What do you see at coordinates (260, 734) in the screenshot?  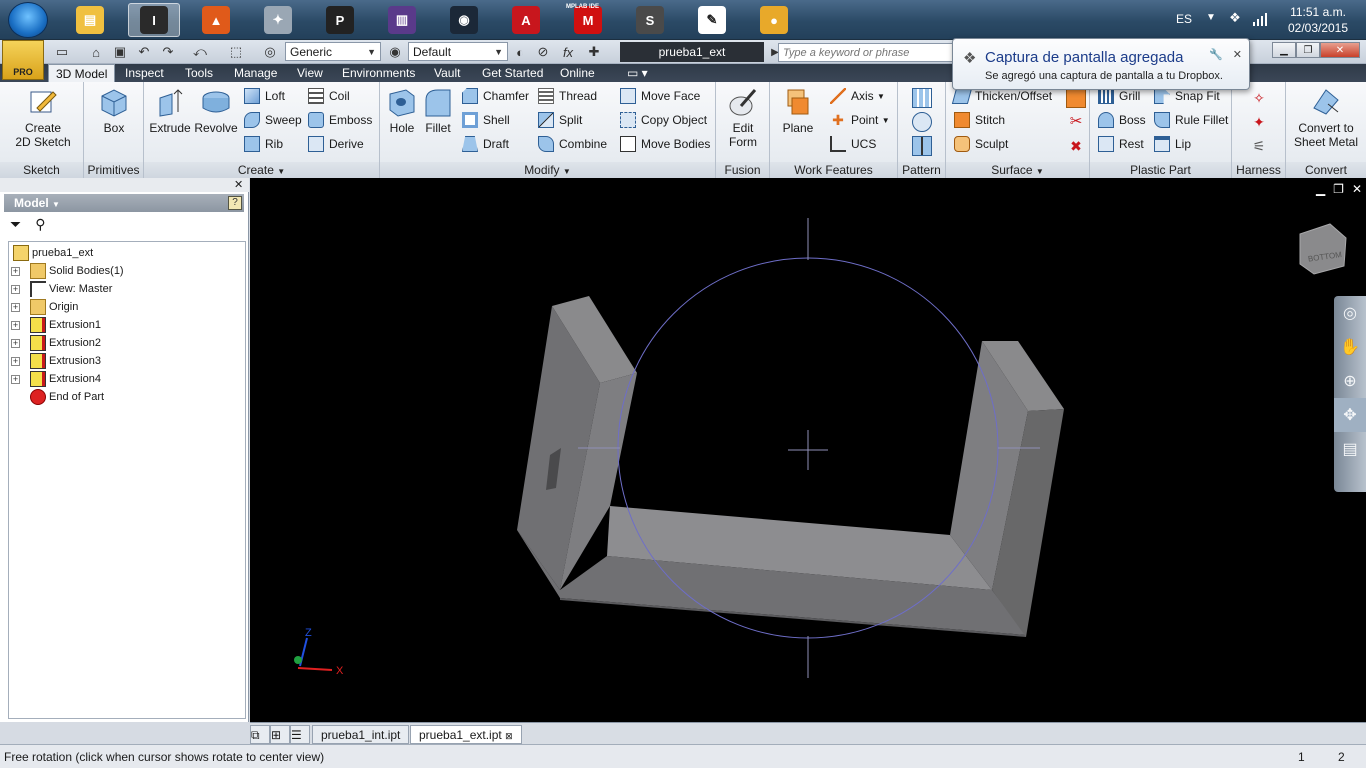 I see `cascade-icon: ⧉` at bounding box center [260, 734].